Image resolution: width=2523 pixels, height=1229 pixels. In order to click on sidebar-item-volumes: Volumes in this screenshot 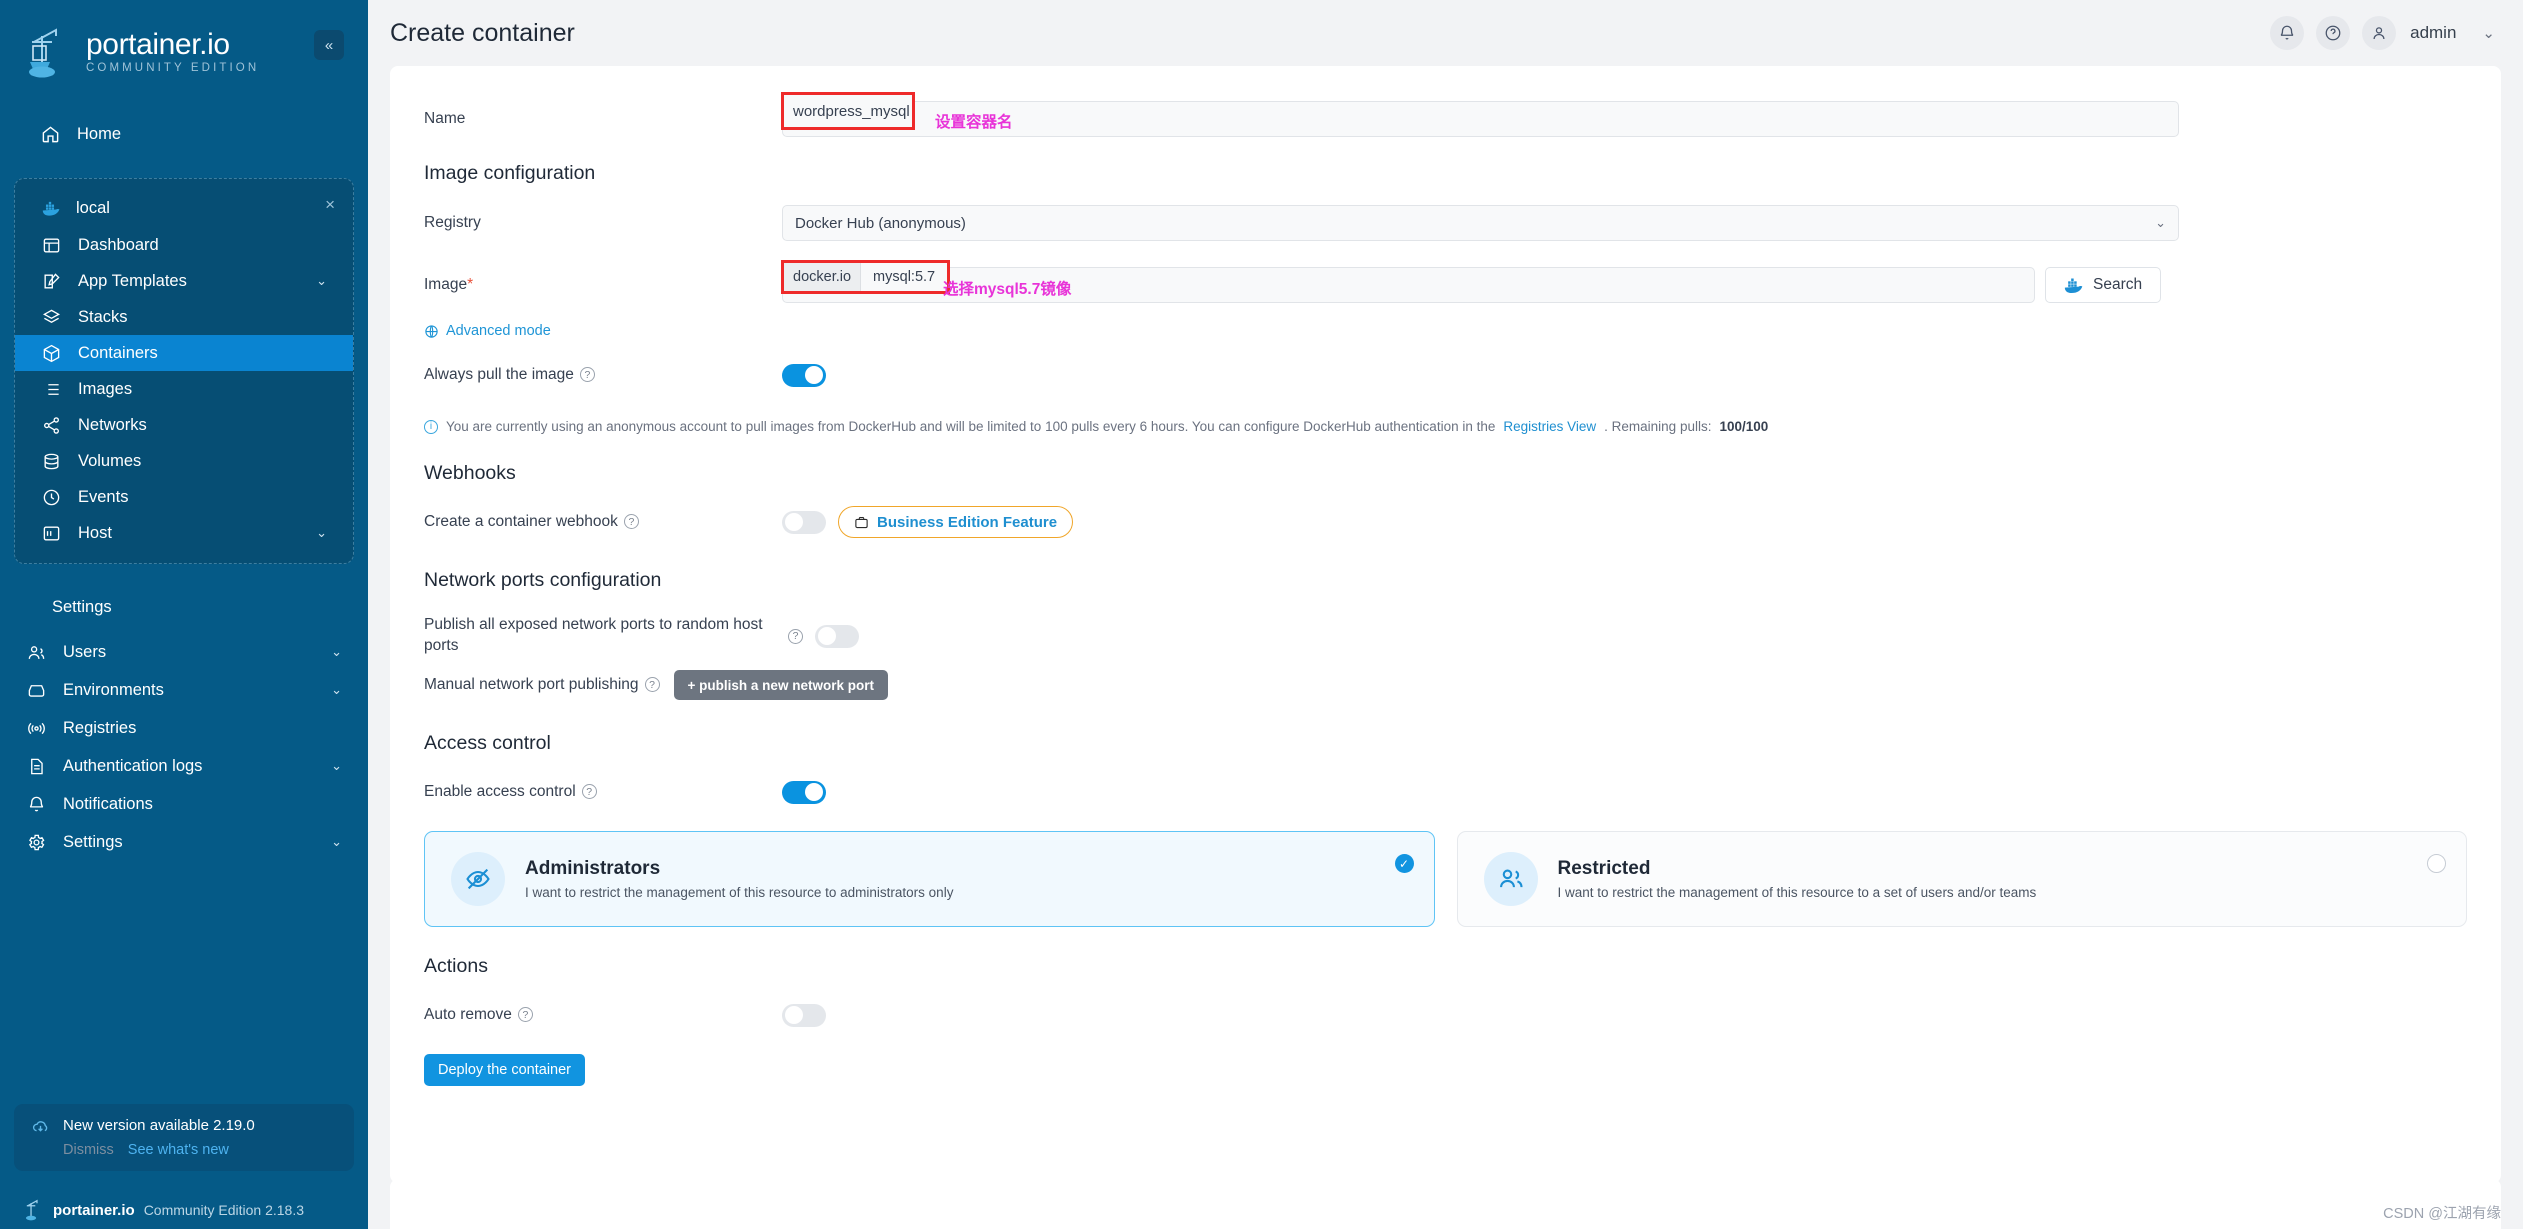, I will do `click(184, 461)`.